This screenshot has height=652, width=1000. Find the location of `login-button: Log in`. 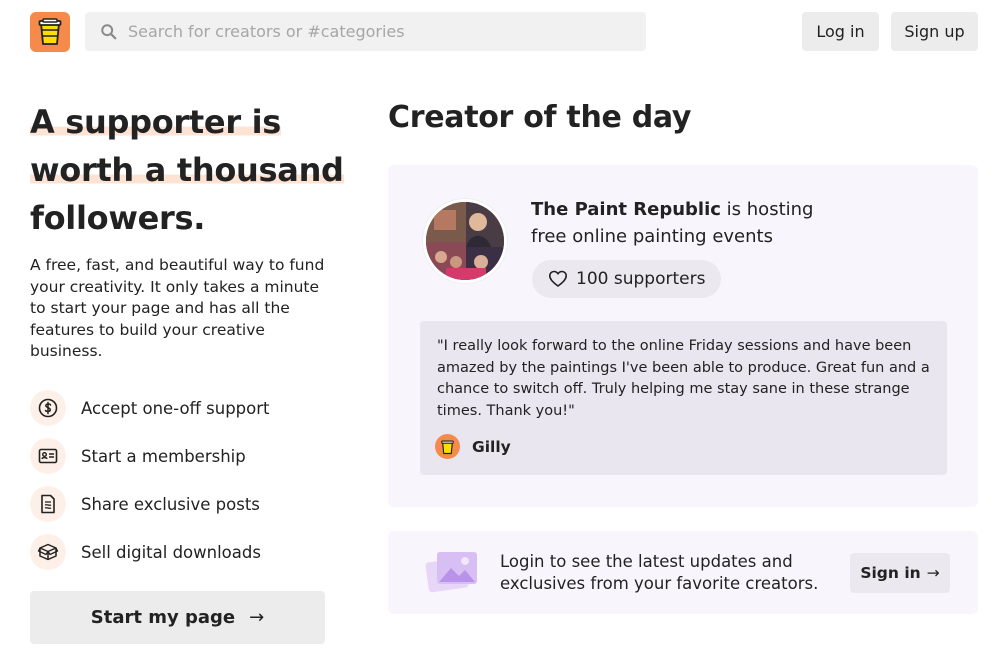

login-button: Log in is located at coordinates (840, 31).